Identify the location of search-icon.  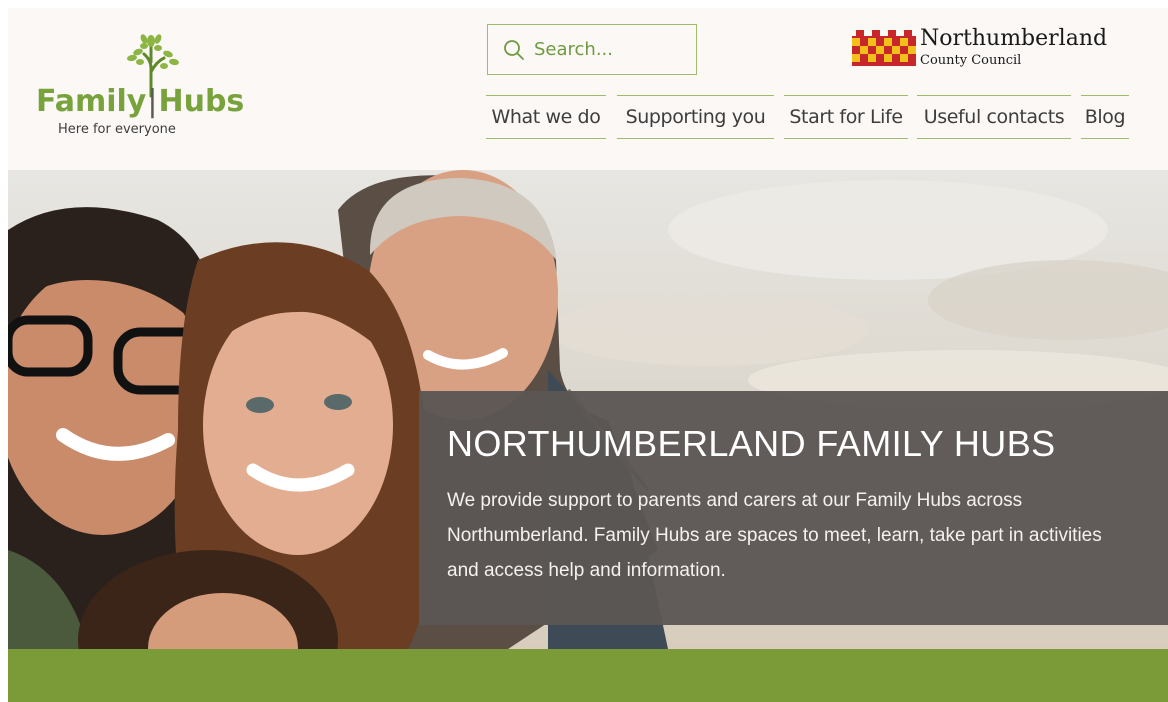
(514, 50).